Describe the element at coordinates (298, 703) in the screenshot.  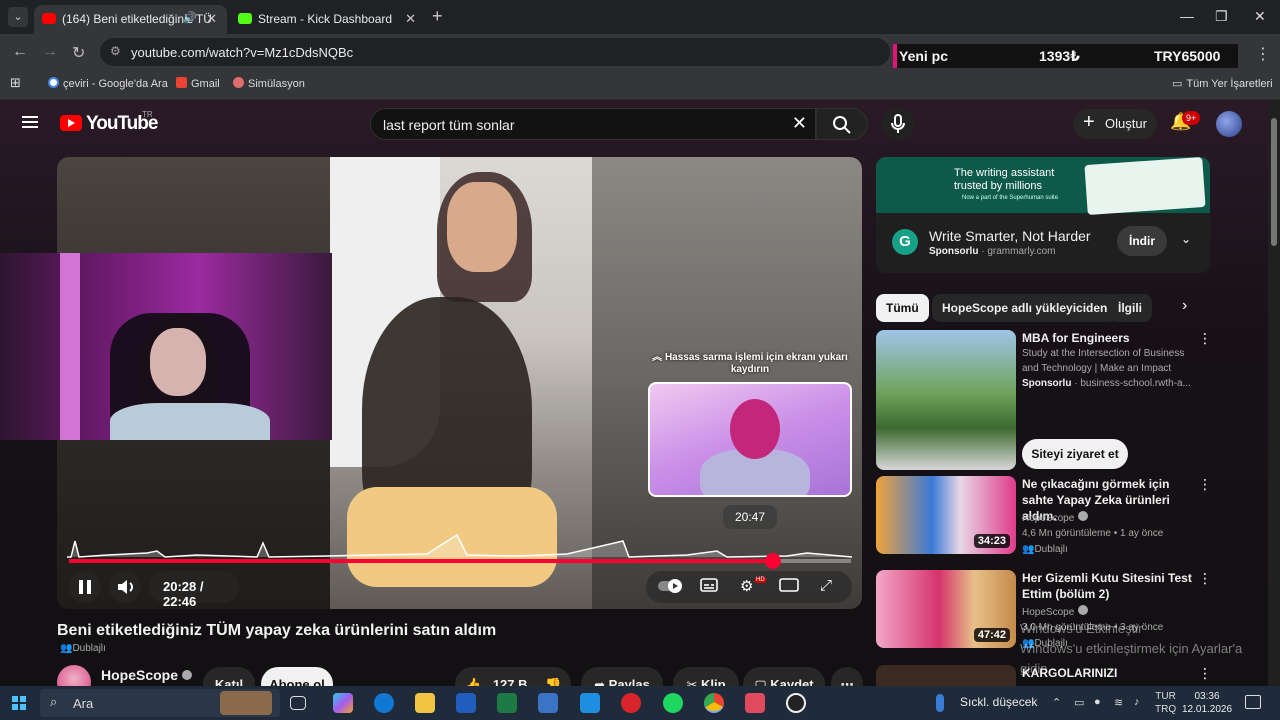
I see `task-view-icon` at that location.